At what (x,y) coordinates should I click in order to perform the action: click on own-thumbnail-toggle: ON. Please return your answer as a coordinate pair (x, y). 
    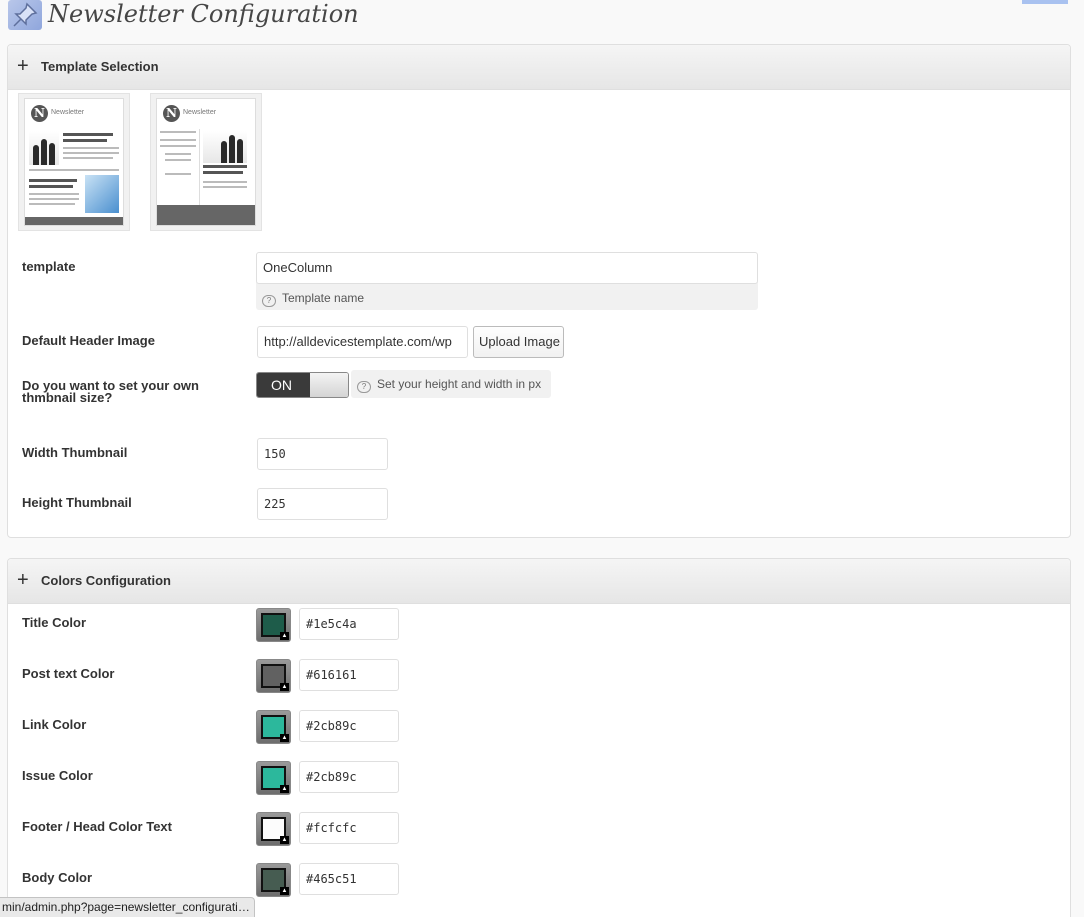
    Looking at the image, I should click on (302, 385).